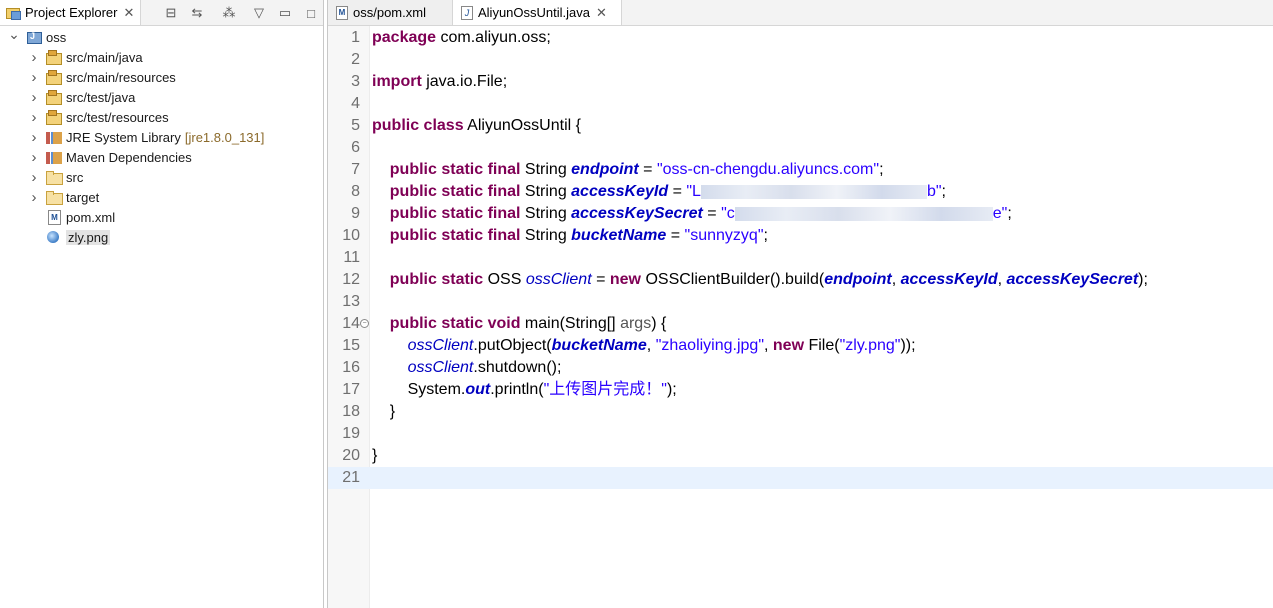  I want to click on code-token: accessKeyId, so click(620, 191).